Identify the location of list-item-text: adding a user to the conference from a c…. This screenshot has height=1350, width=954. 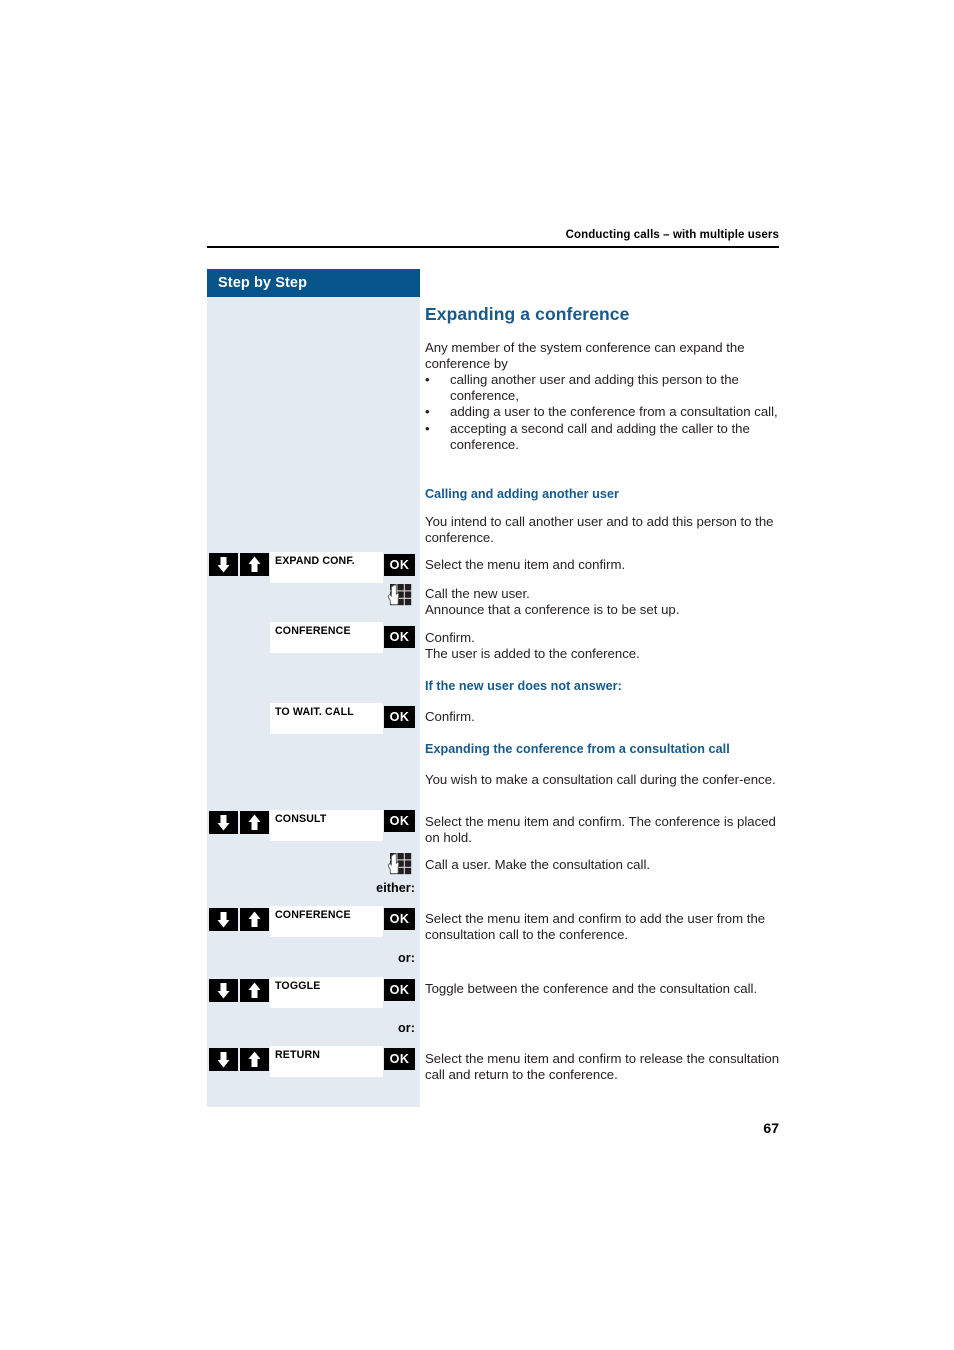
(614, 412).